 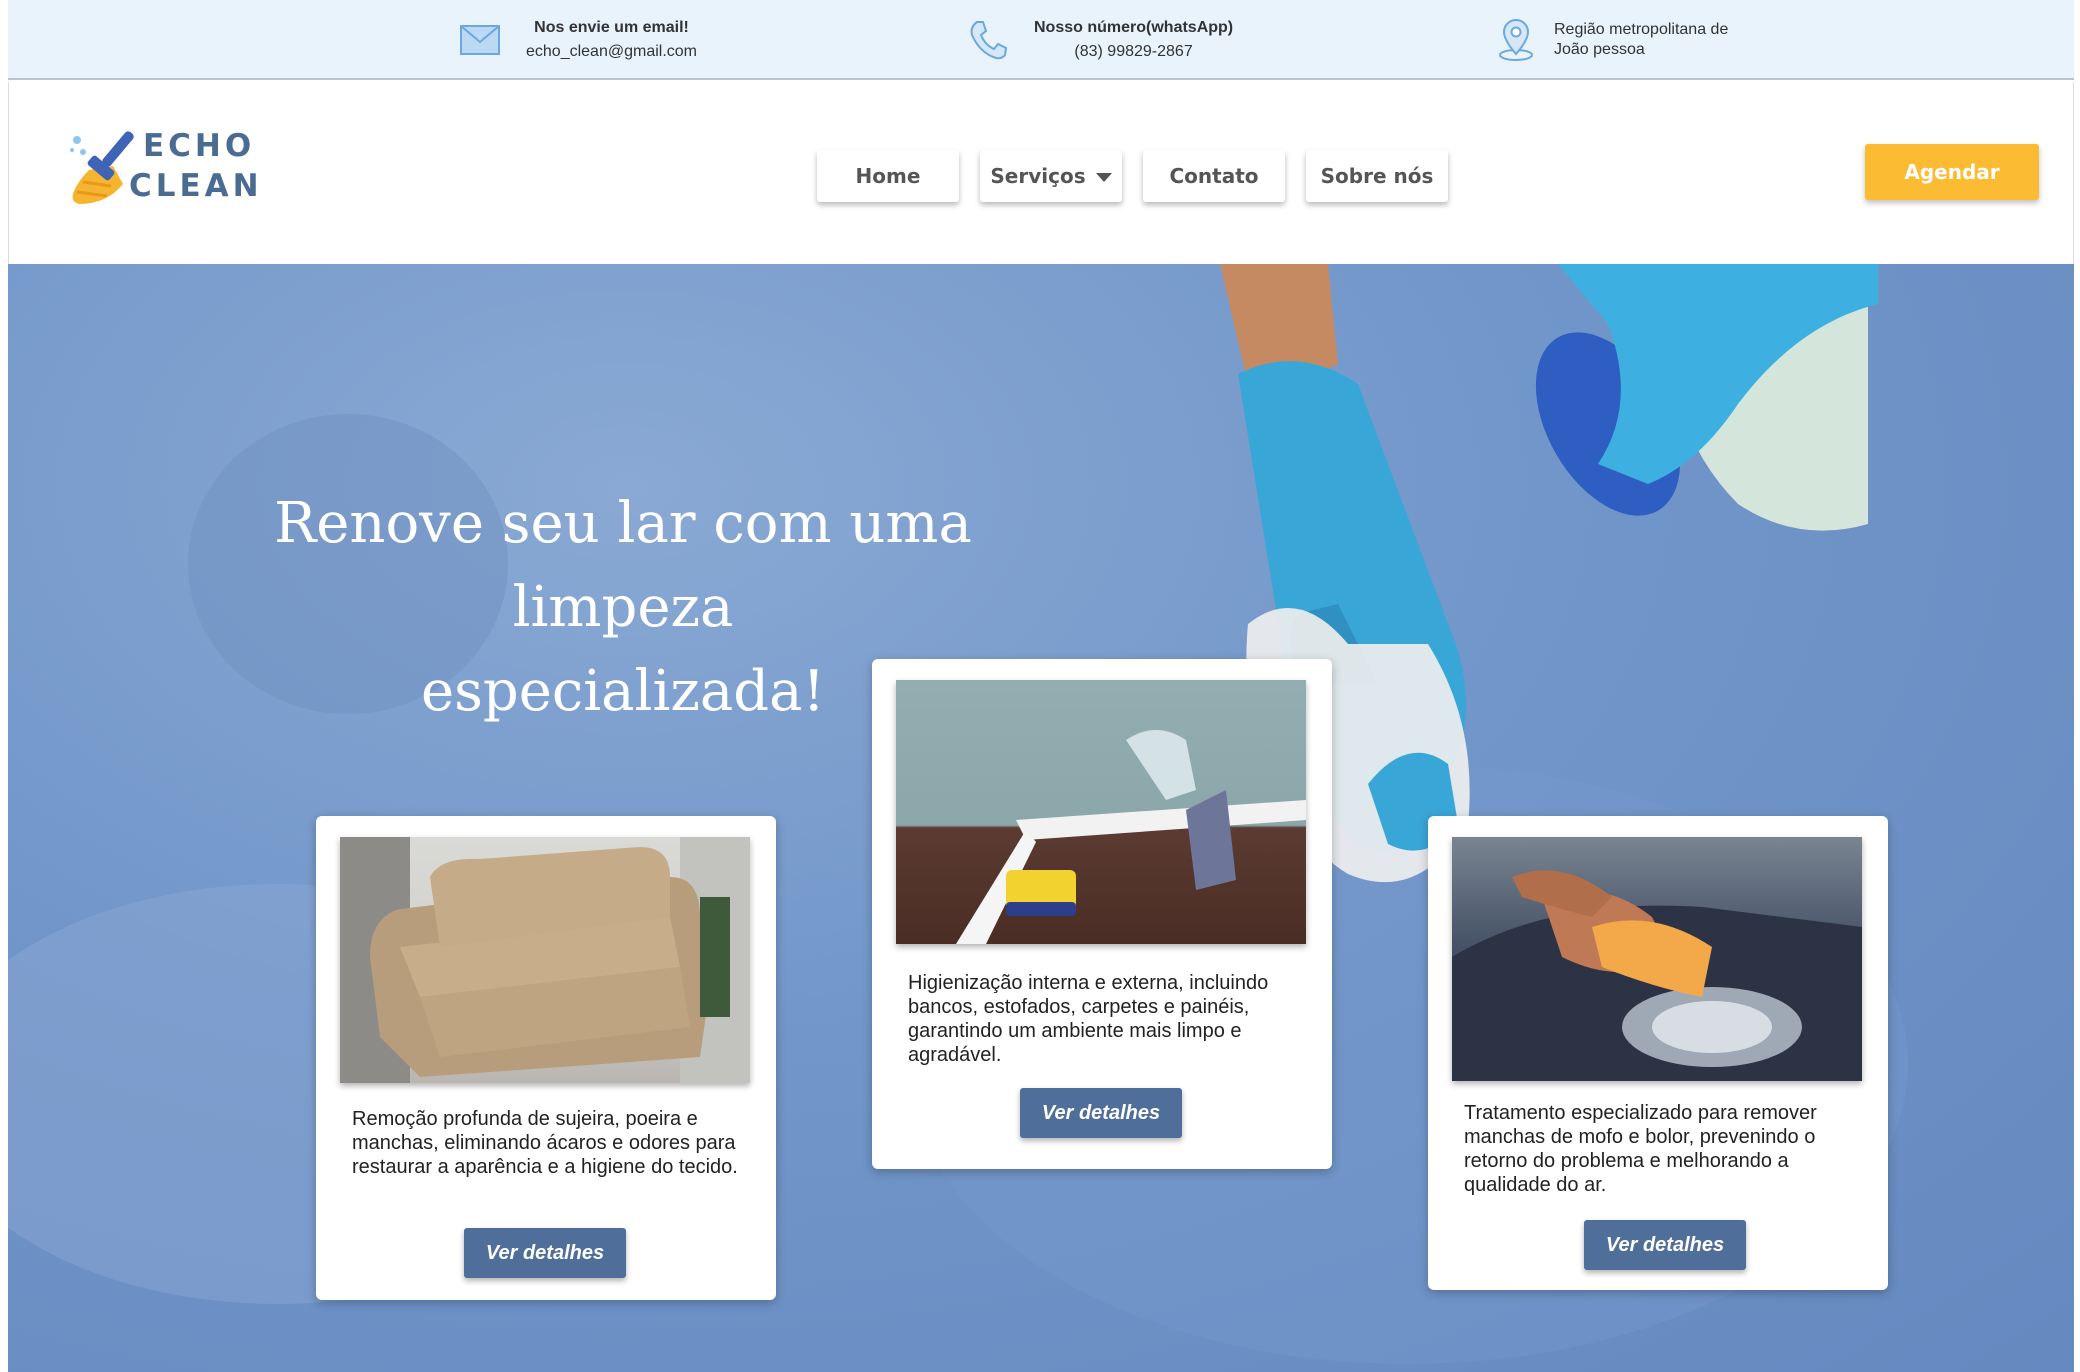 I want to click on contact-email: Nos envie um email! echo_clean@gmail.com, so click(x=576, y=40).